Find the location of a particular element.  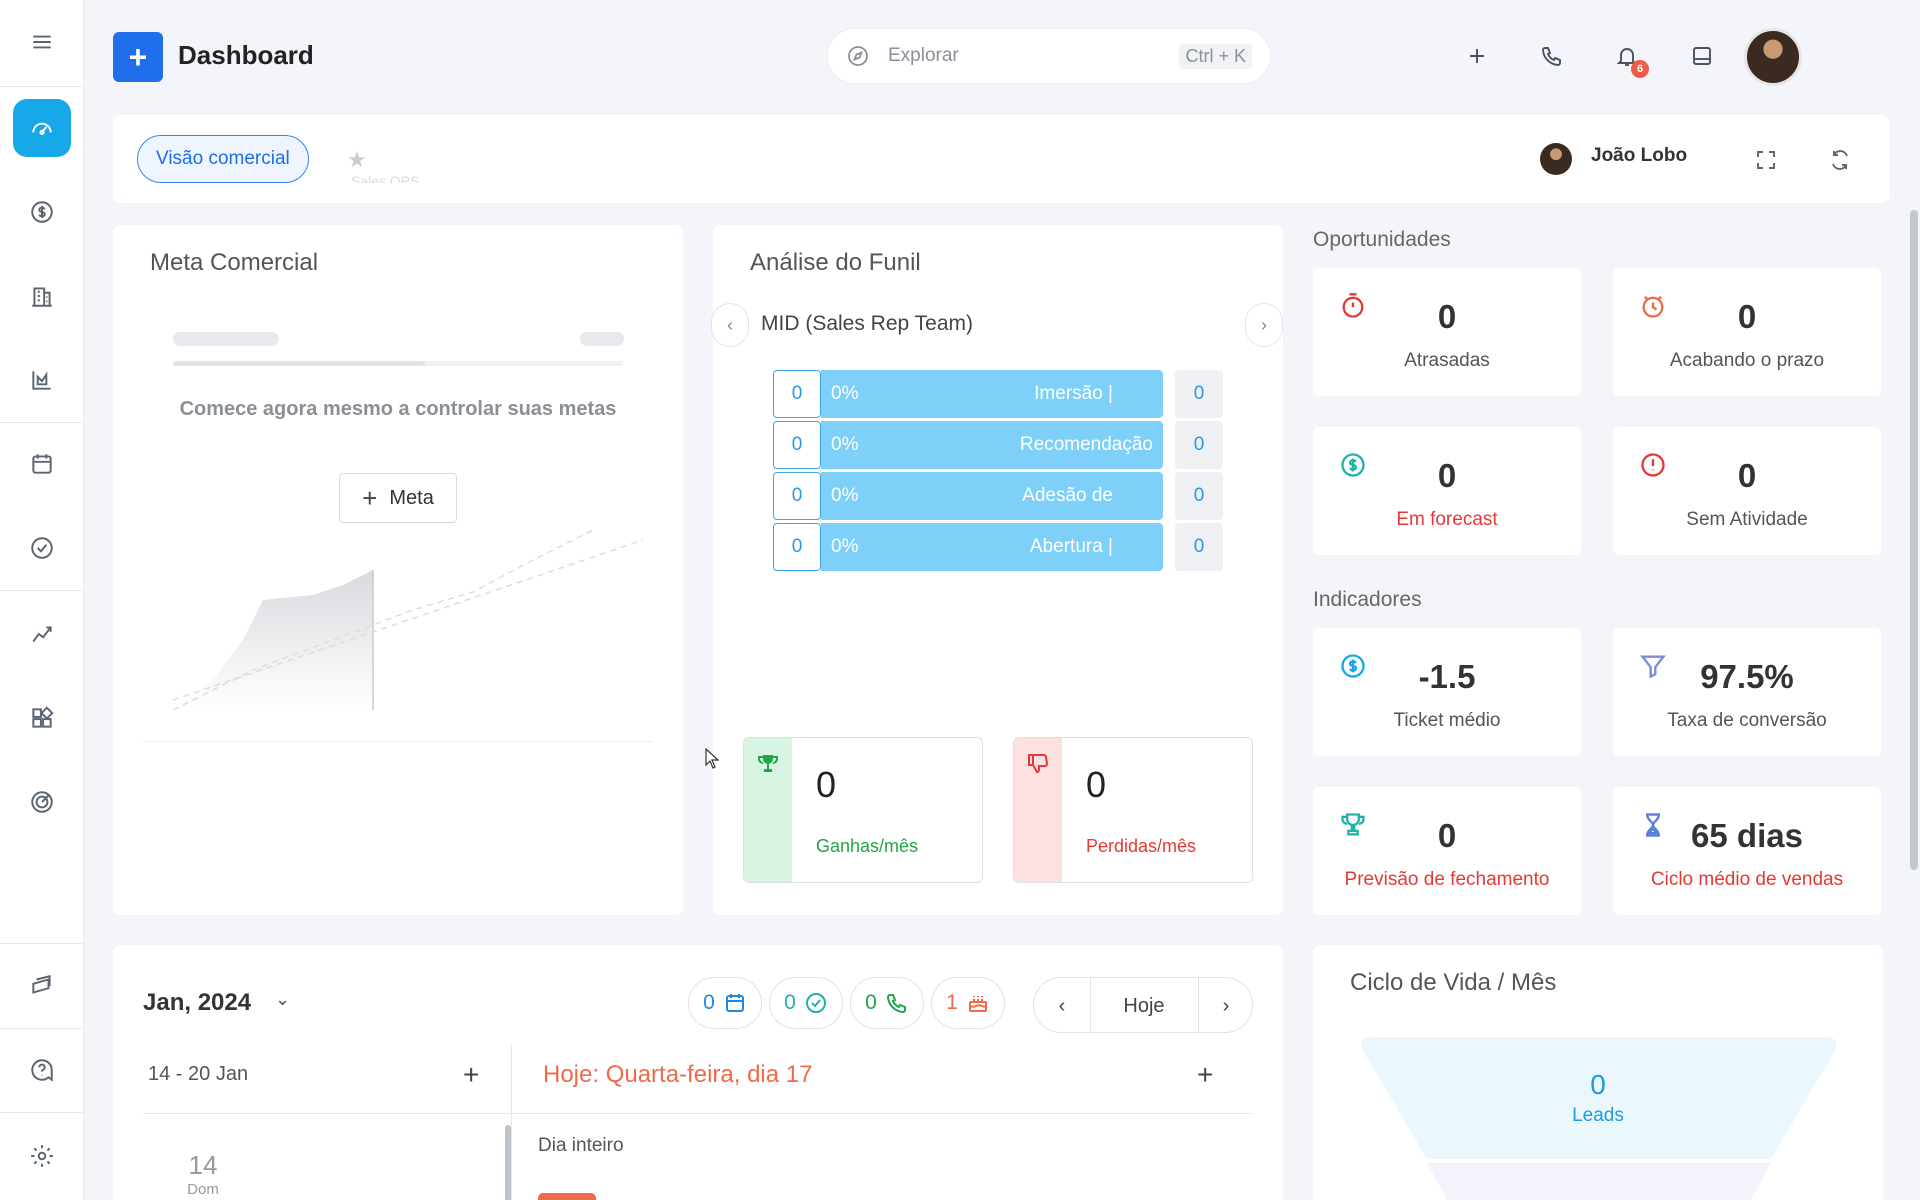

sidebar-item-settings is located at coordinates (42, 1156).